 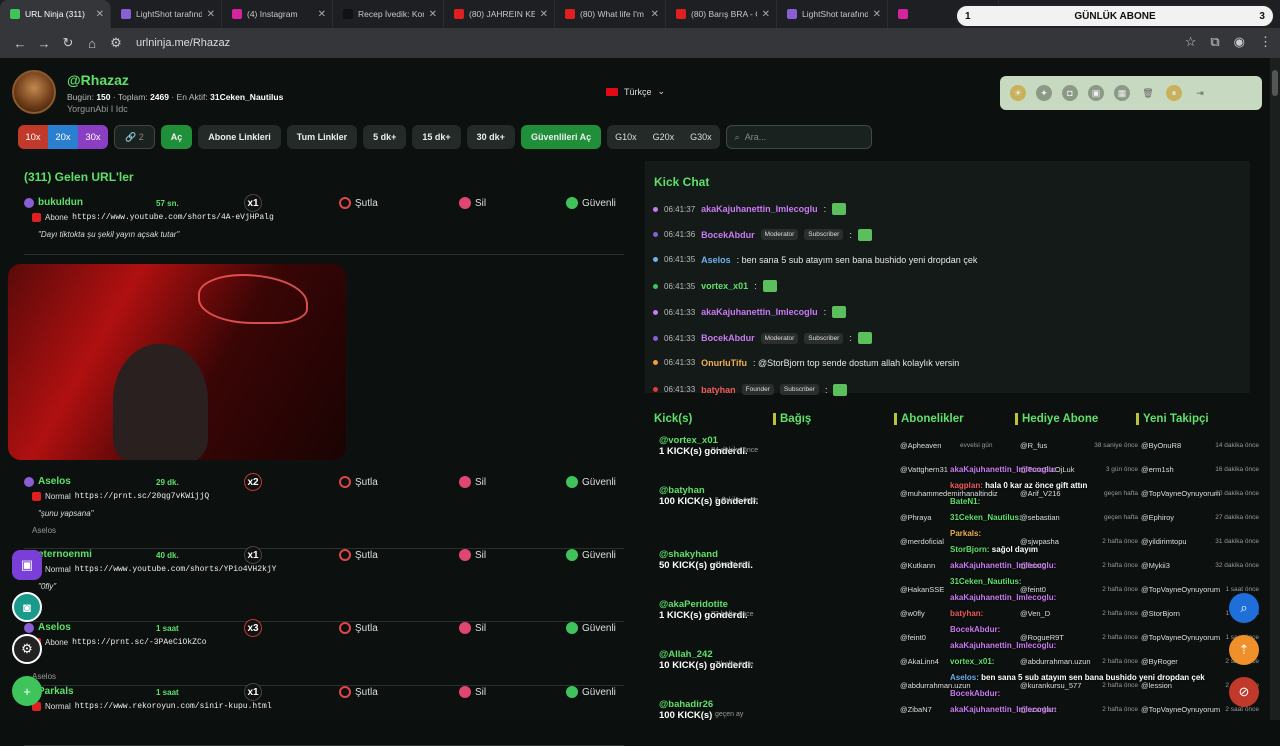 What do you see at coordinates (1070, 93) in the screenshot?
I see `camera-icon: ◘` at bounding box center [1070, 93].